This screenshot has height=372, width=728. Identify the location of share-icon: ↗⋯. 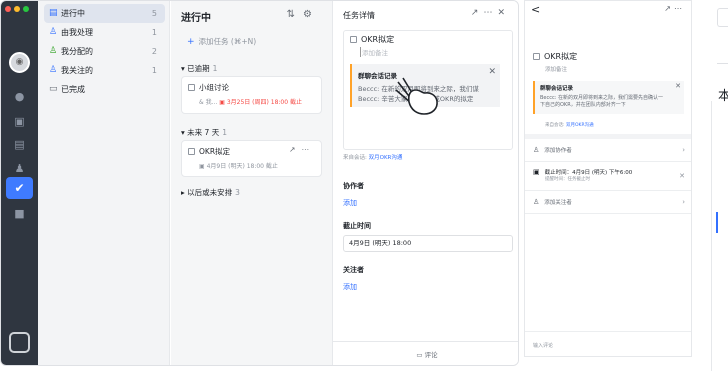
(302, 149).